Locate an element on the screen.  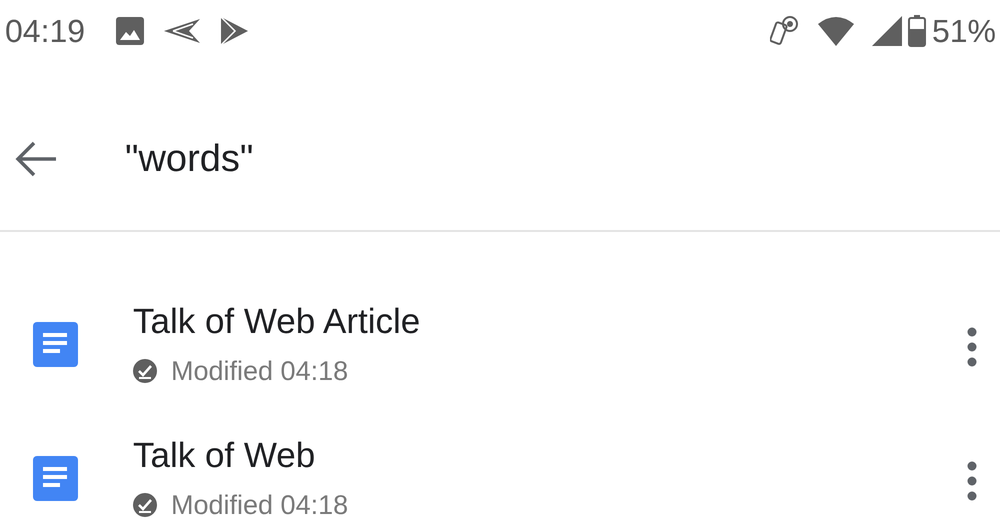
back-icon is located at coordinates (36, 159).